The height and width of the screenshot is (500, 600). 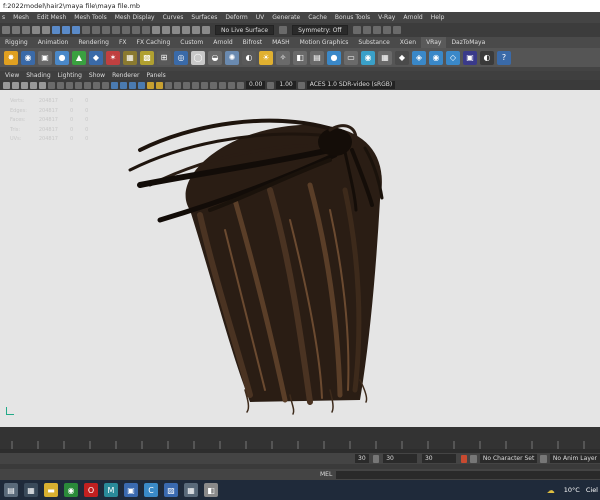 I want to click on select-component-icon, so click(x=76, y=30).